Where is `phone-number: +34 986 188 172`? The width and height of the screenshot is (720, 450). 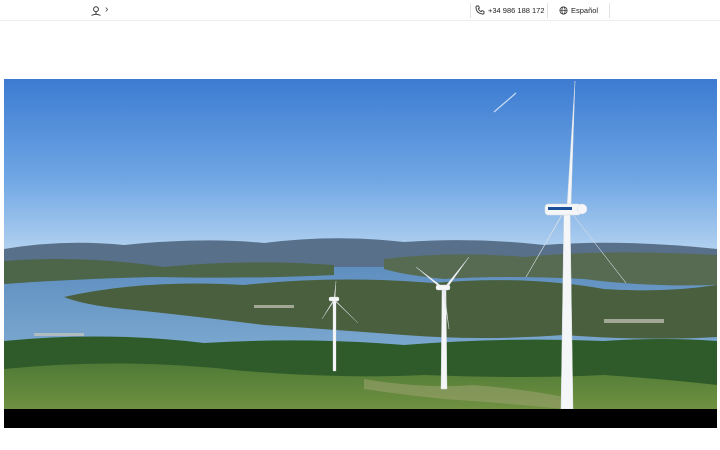
phone-number: +34 986 188 172 is located at coordinates (516, 10).